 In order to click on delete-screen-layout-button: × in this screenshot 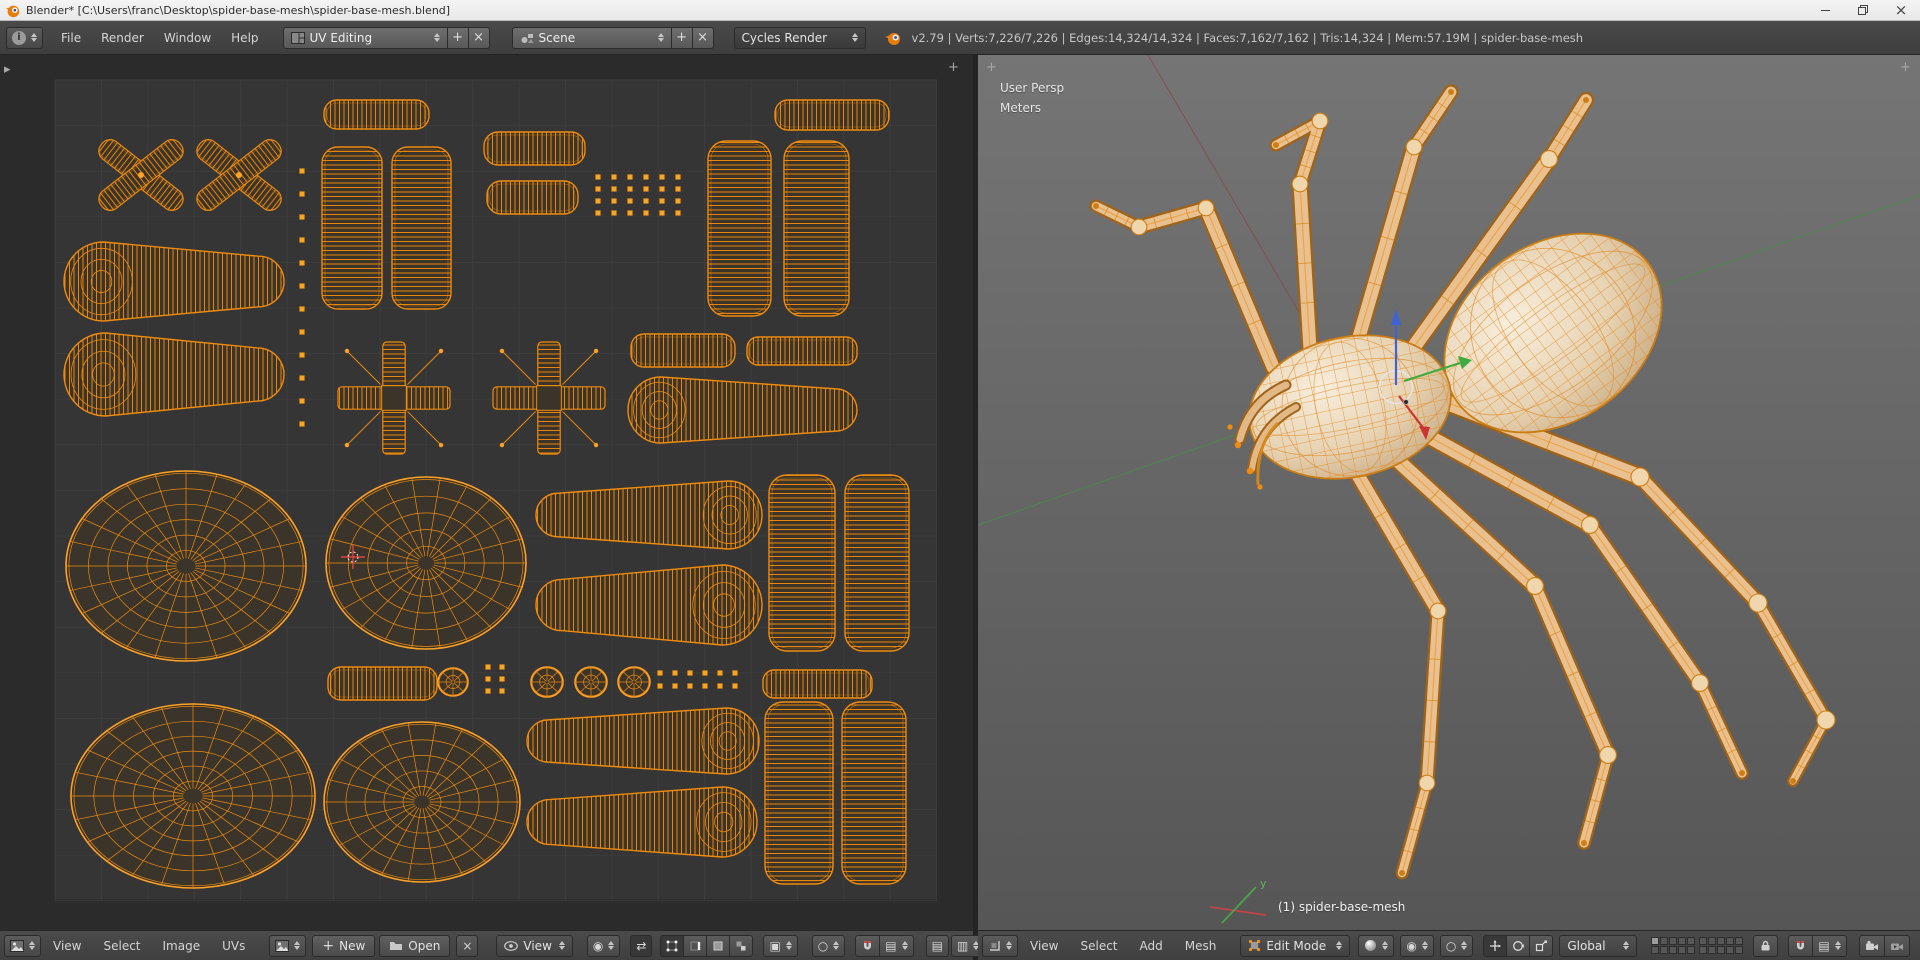, I will do `click(478, 37)`.